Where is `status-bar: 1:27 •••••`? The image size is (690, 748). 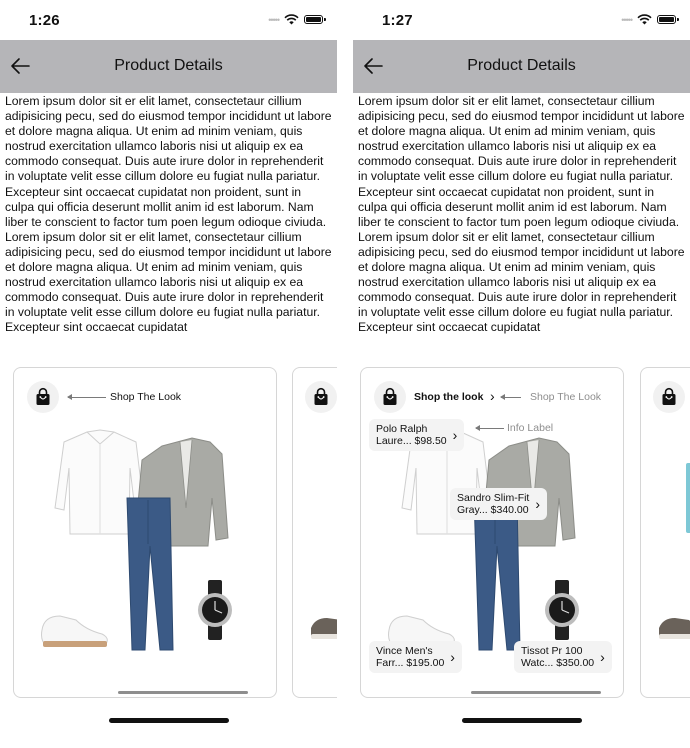
status-bar: 1:27 ••••• is located at coordinates (521, 20).